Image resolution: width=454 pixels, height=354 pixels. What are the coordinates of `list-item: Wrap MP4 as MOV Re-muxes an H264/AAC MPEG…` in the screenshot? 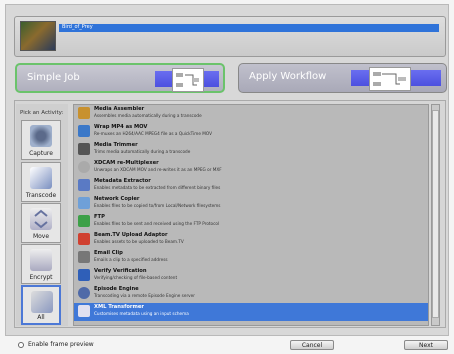 It's located at (251, 132).